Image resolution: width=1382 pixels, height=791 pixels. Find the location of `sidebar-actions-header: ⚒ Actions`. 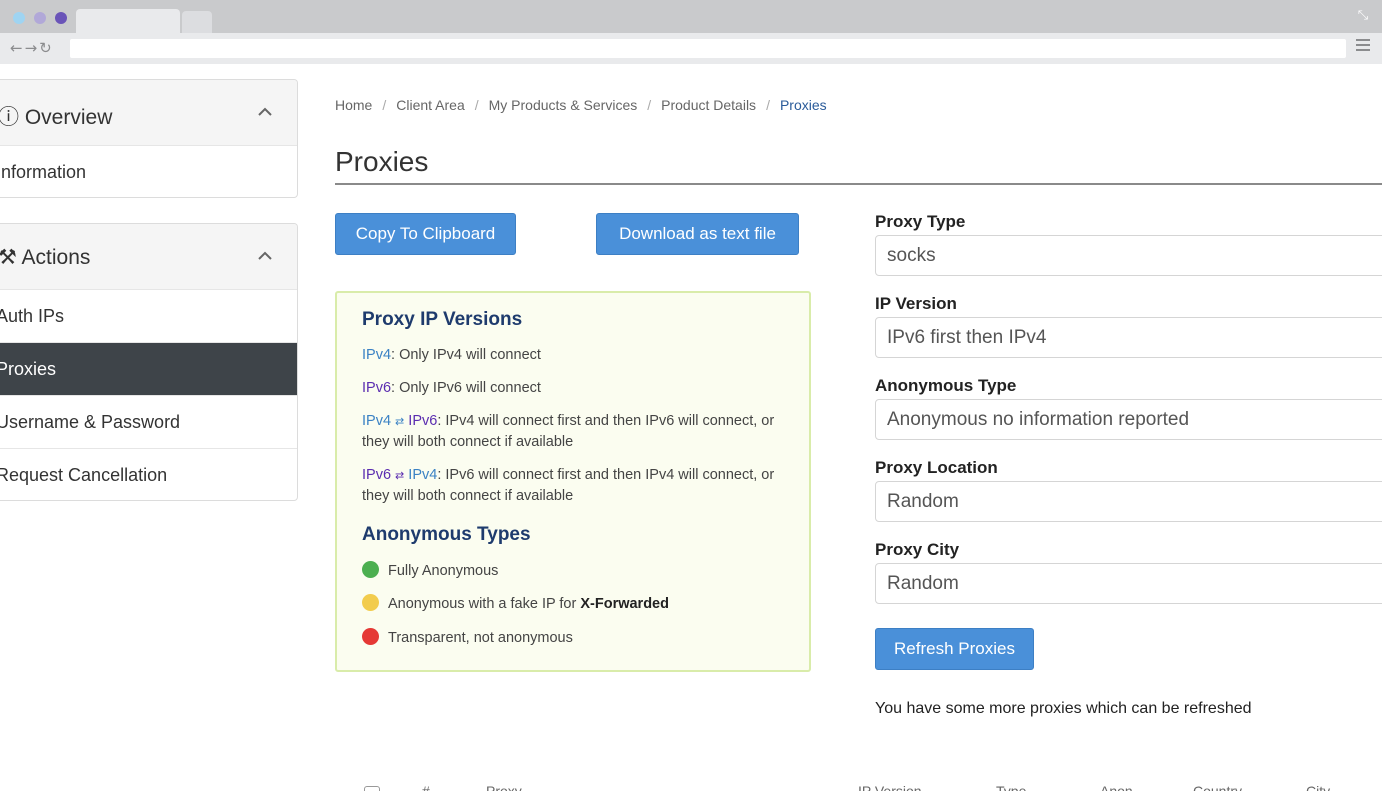

sidebar-actions-header: ⚒ Actions is located at coordinates (148, 257).